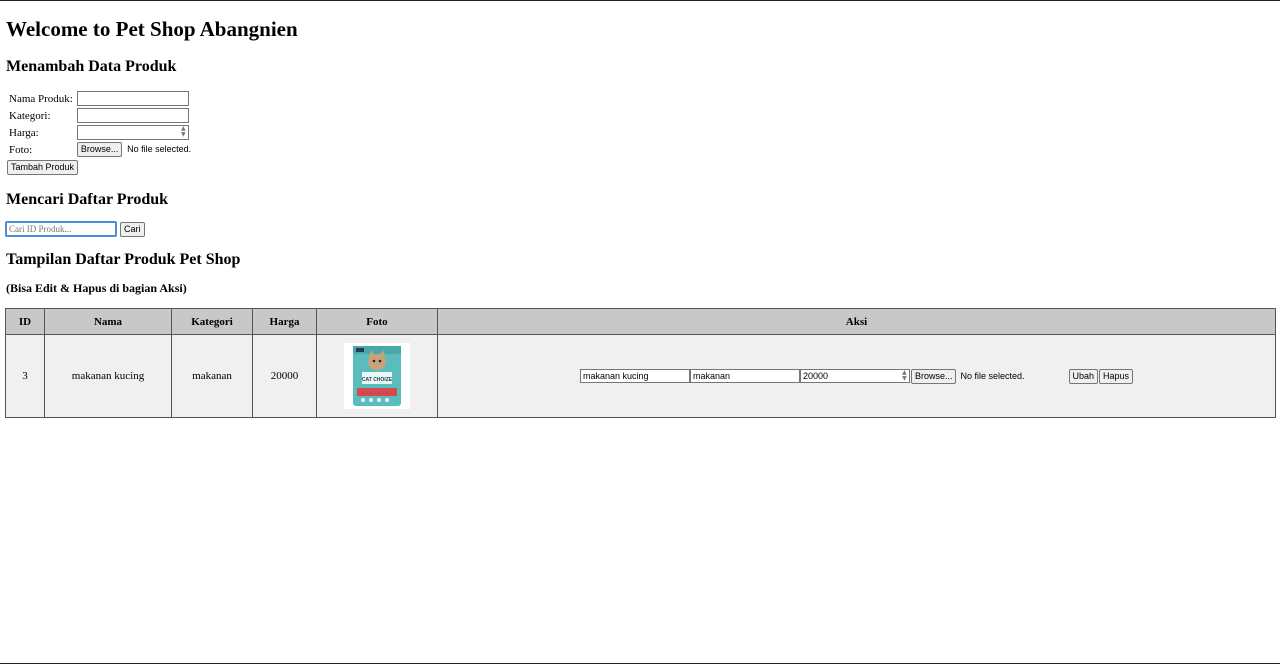  What do you see at coordinates (108, 321) in the screenshot?
I see `column-header-nama: Nama` at bounding box center [108, 321].